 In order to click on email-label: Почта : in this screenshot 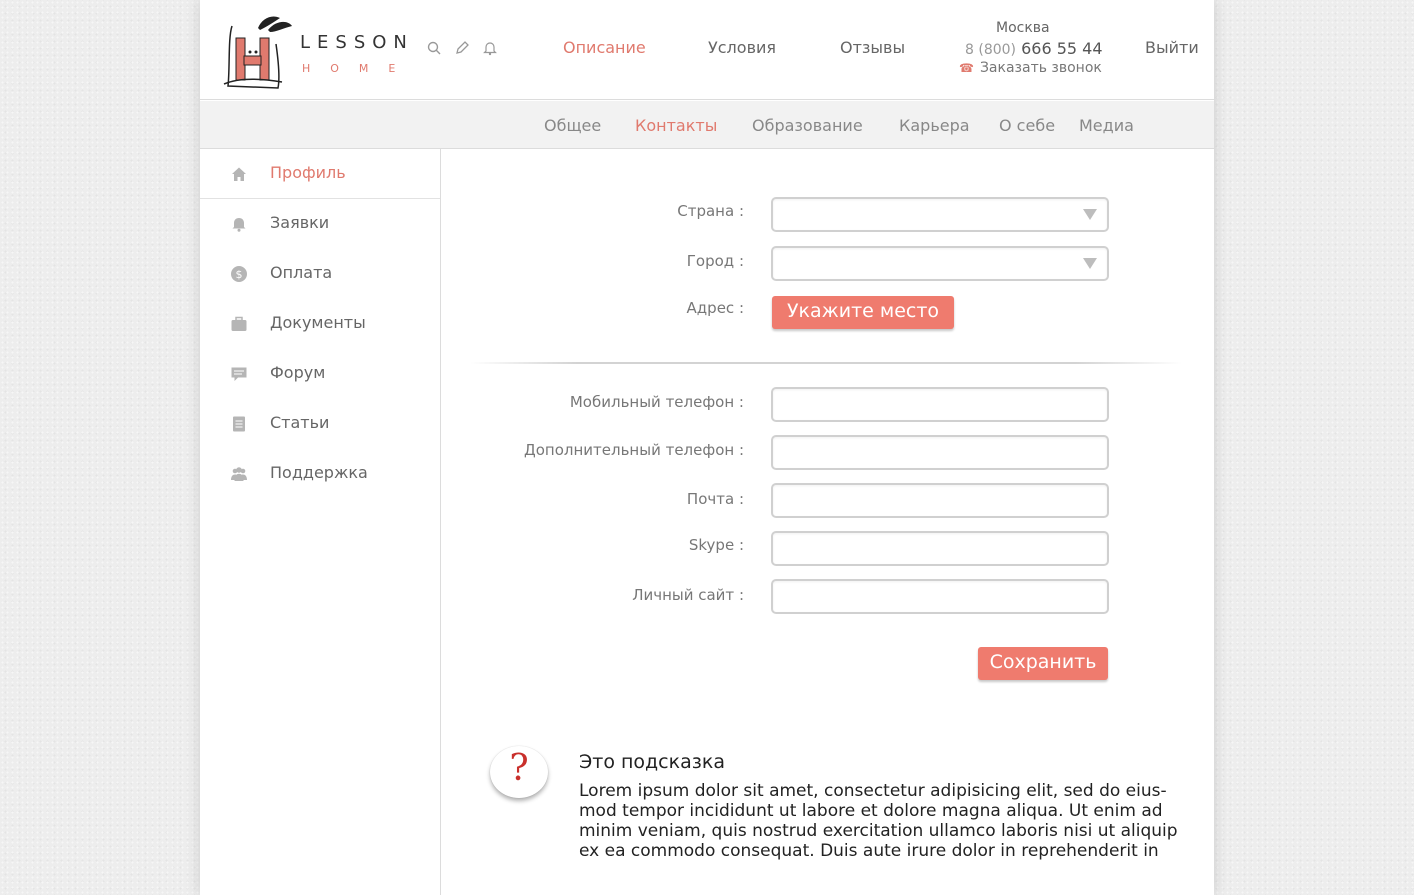, I will do `click(715, 499)`.